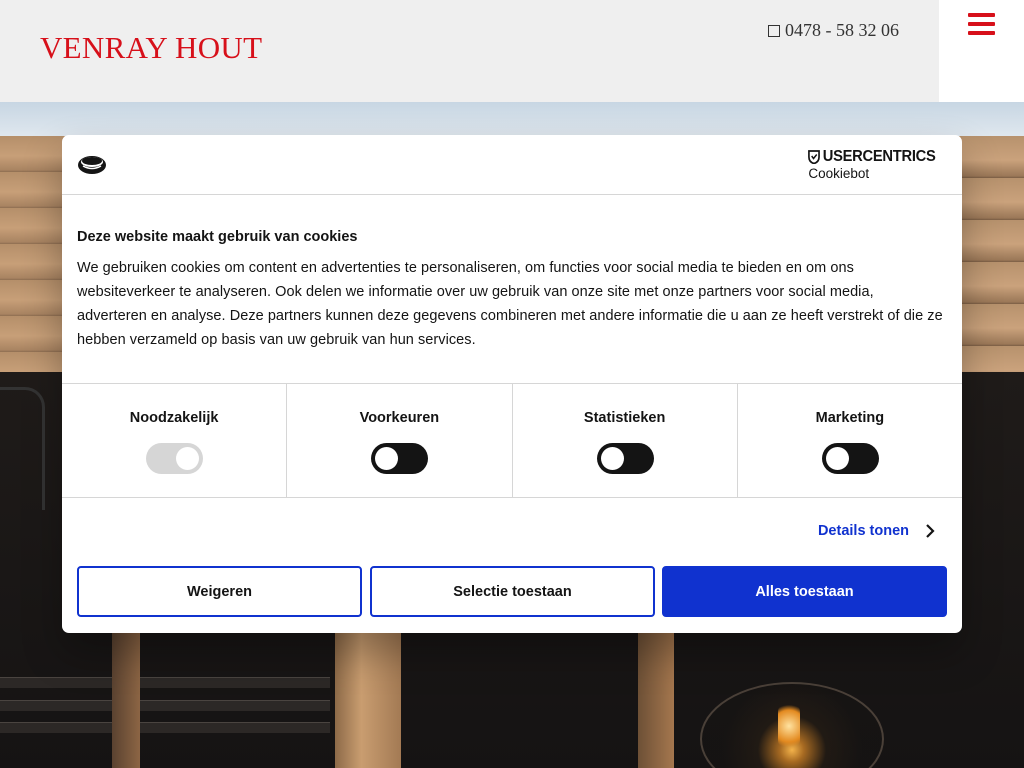  I want to click on site-logo: VENRAY HOUT, so click(151, 48).